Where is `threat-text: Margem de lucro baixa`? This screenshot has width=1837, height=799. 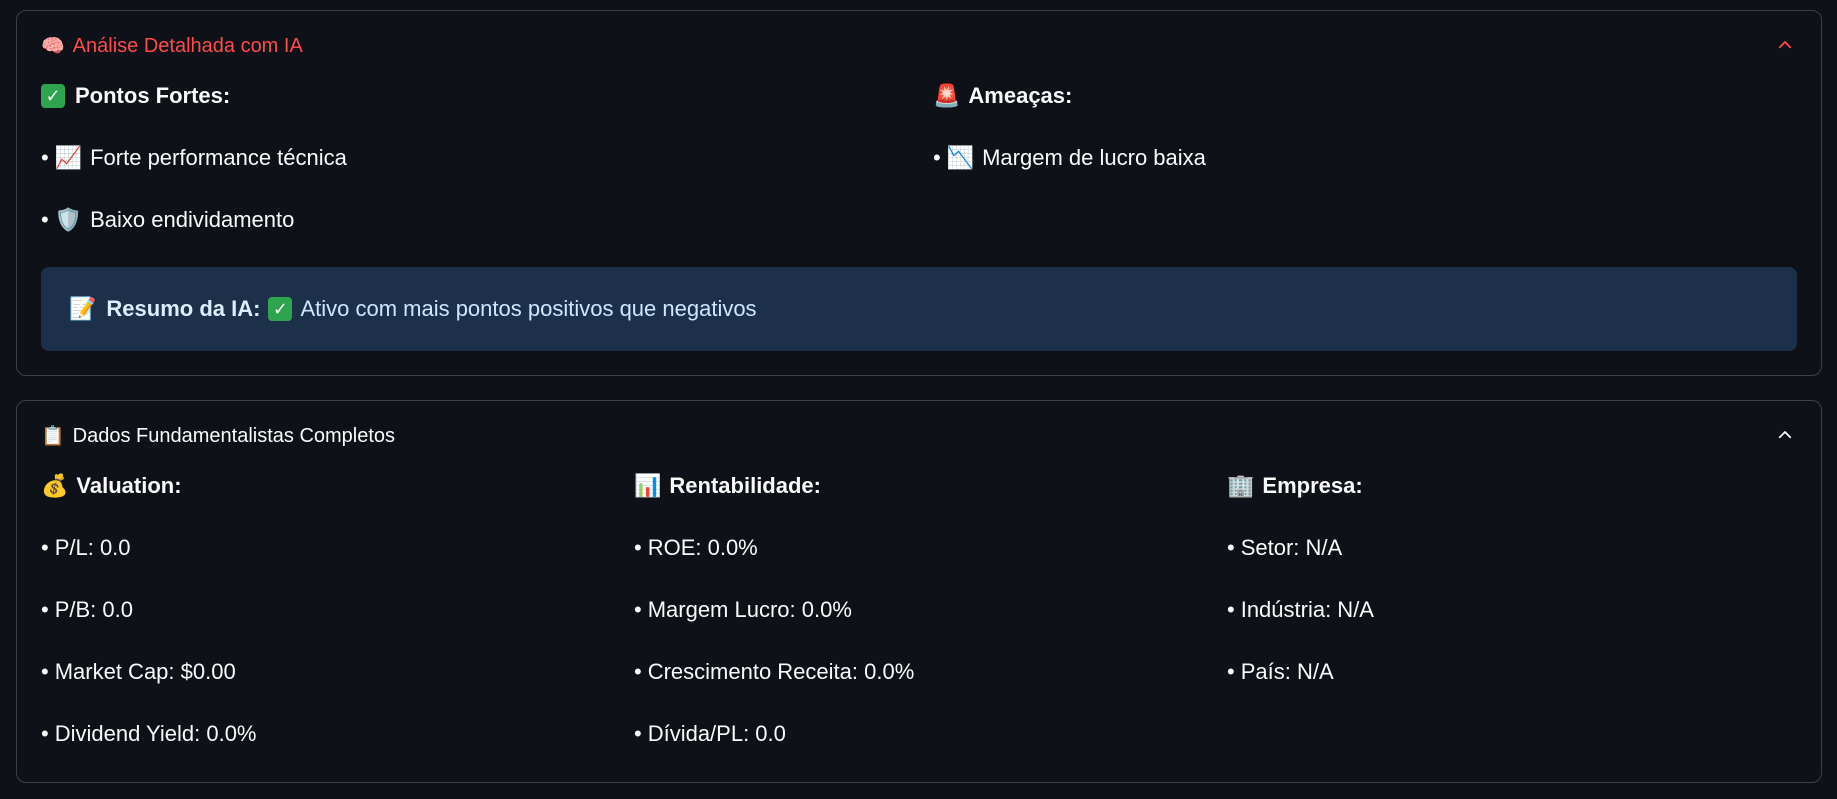 threat-text: Margem de lucro baixa is located at coordinates (1094, 157).